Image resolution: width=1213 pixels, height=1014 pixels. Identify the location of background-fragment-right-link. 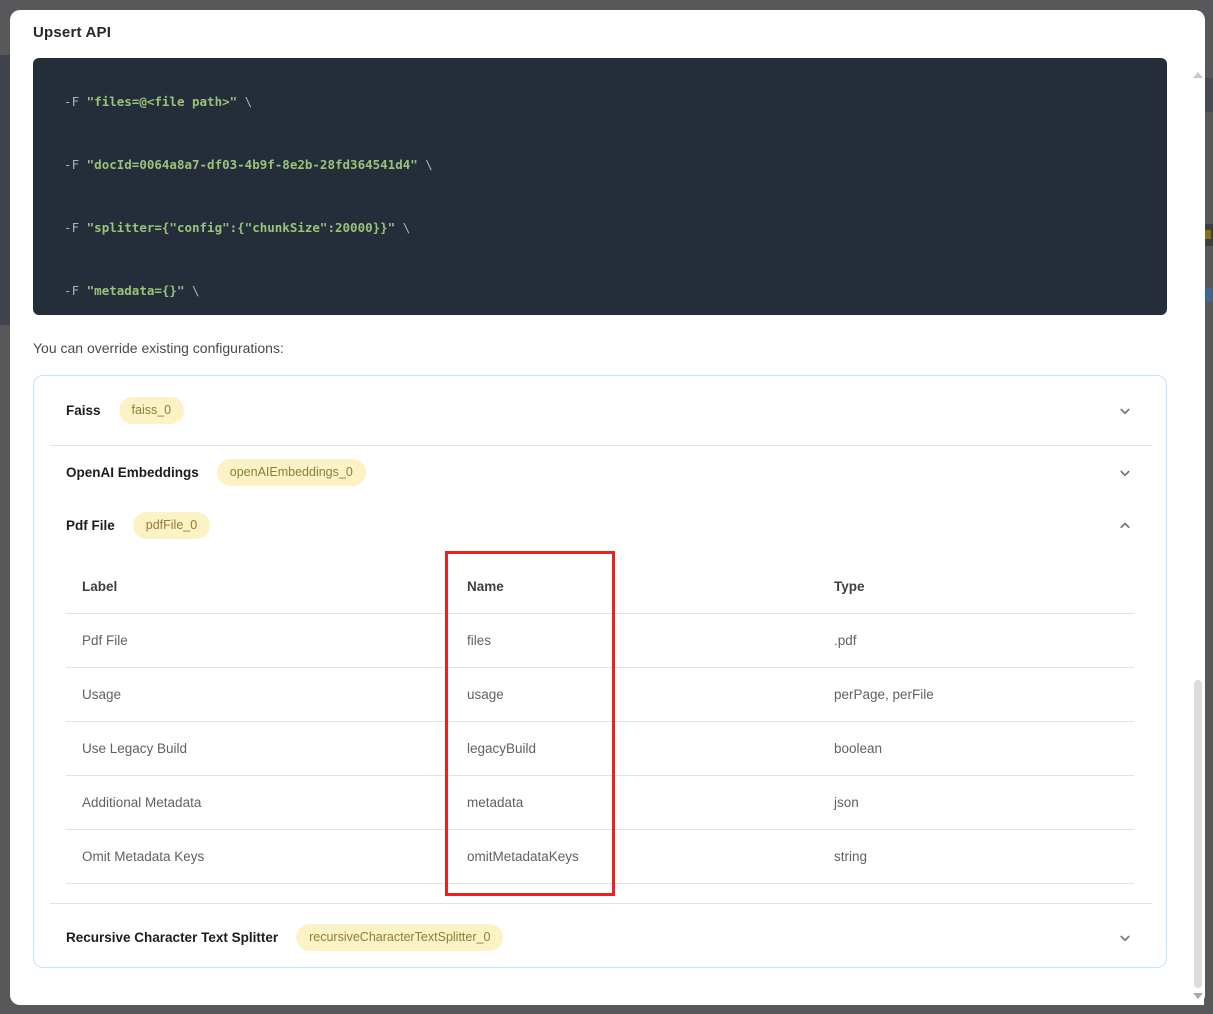
(1208, 295).